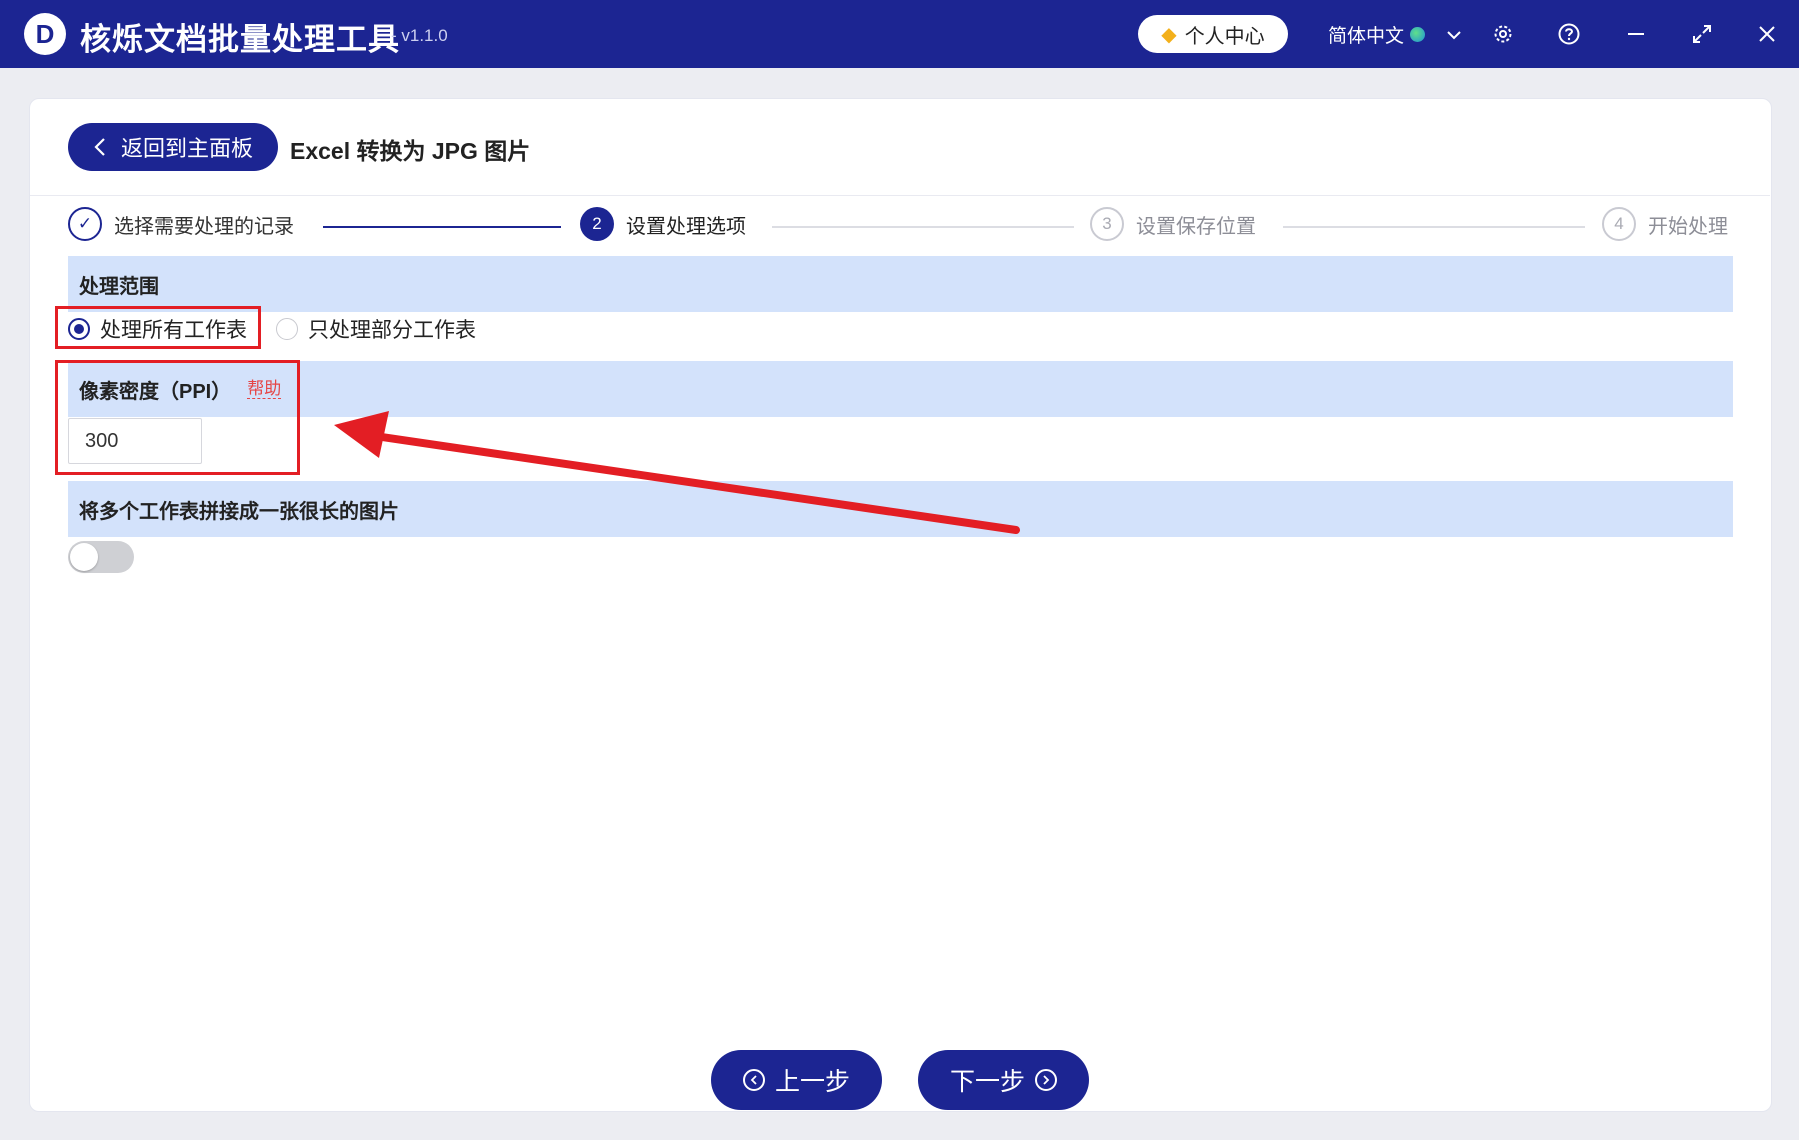  Describe the element at coordinates (812, 1082) in the screenshot. I see `prev-step-label: 上一步` at that location.